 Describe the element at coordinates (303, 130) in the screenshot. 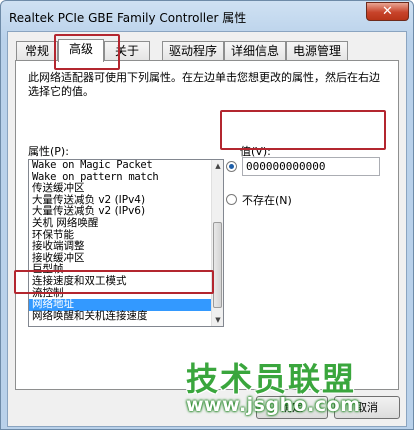

I see `highlight-box-value` at that location.